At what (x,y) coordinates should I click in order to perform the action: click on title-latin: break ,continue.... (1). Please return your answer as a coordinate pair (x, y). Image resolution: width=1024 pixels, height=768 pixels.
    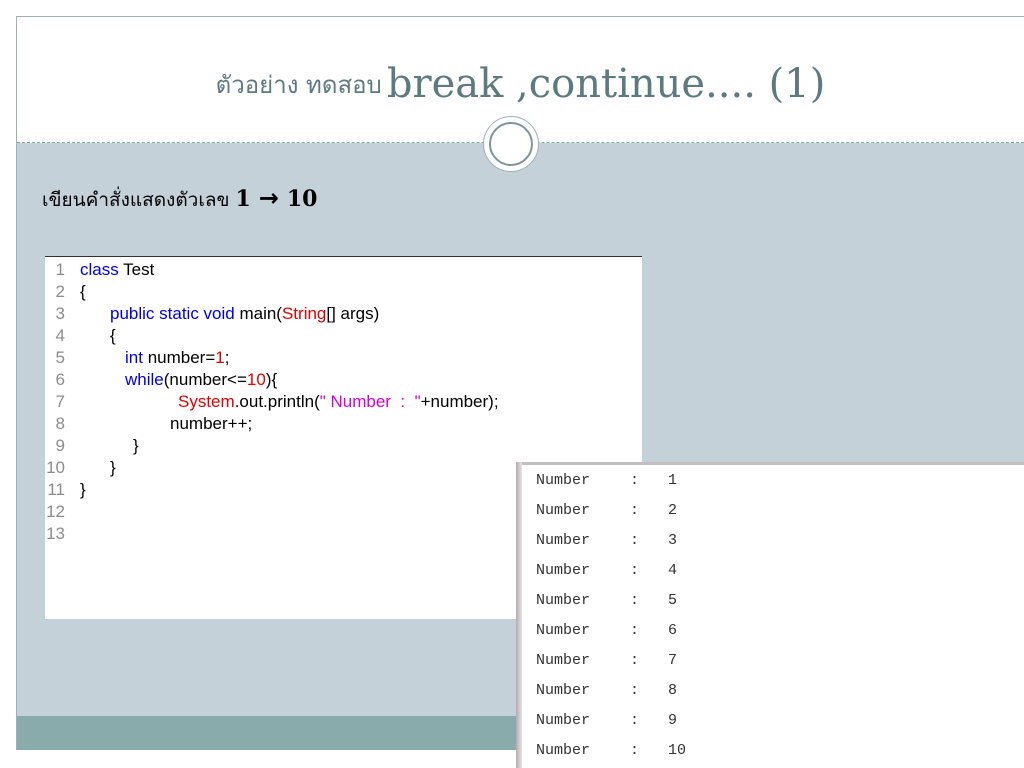
    Looking at the image, I should click on (606, 84).